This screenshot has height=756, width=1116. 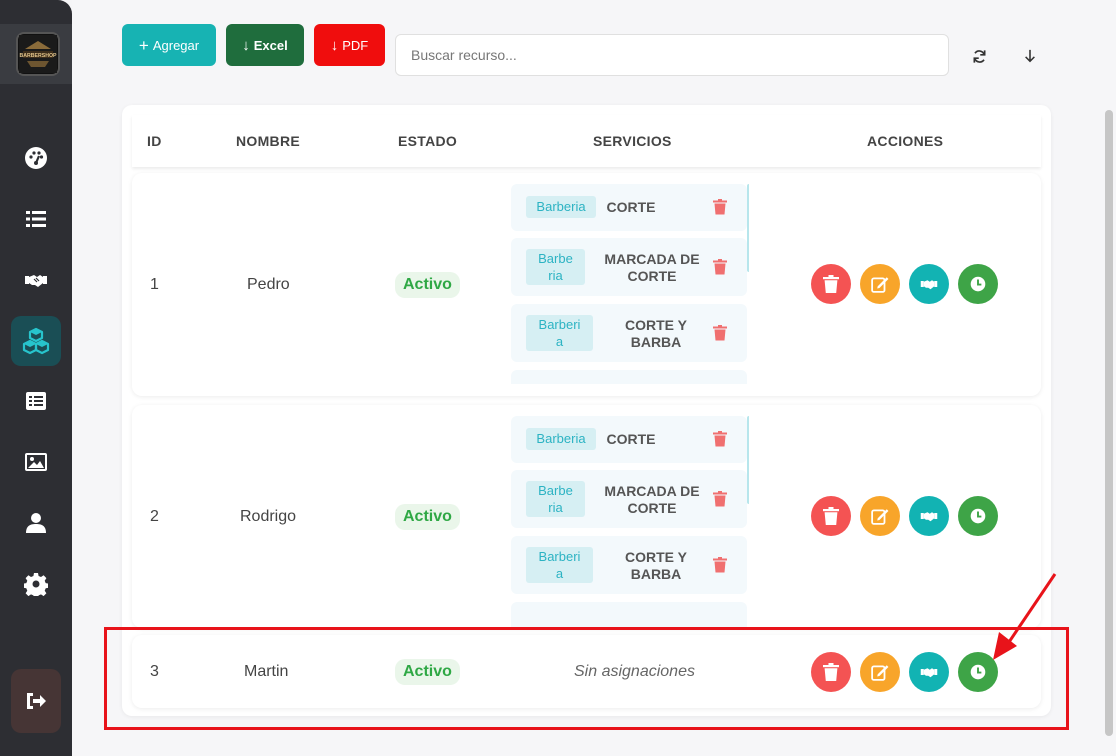 I want to click on header-nombre: NOMBRE, so click(x=268, y=141).